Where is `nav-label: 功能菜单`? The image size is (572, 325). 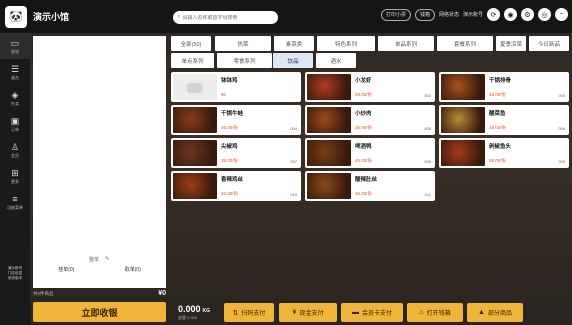
nav-label: 功能菜单 is located at coordinates (15, 207).